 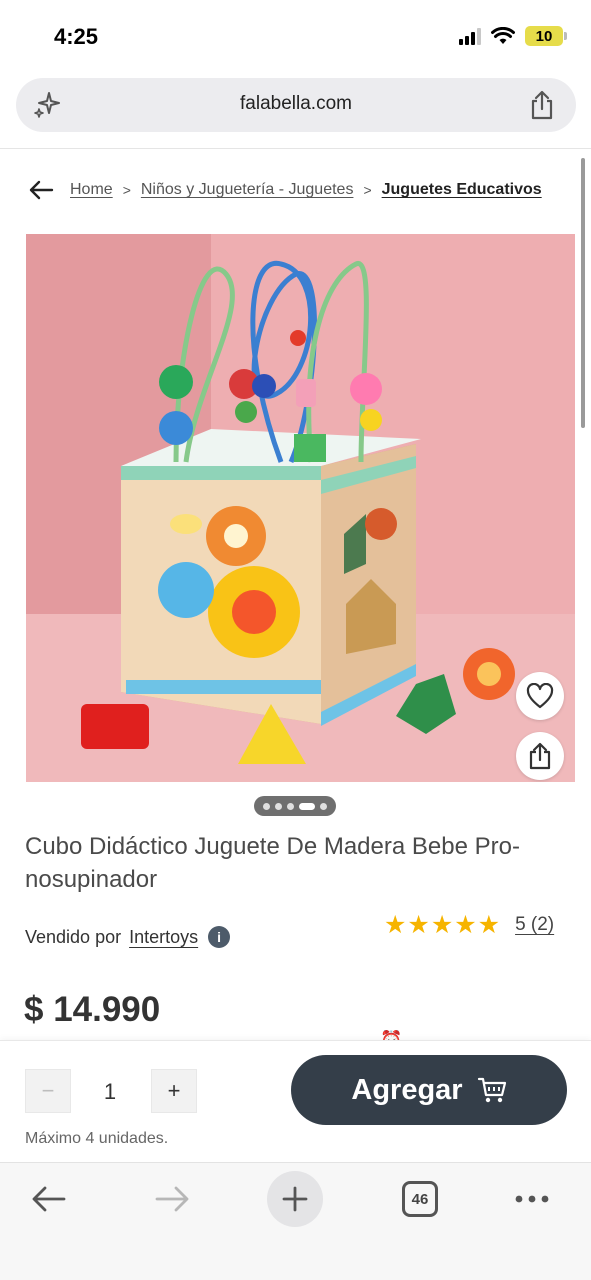 What do you see at coordinates (247, 190) in the screenshot?
I see `breadcrumb-category: Niños y Juguetería - Juguetes` at bounding box center [247, 190].